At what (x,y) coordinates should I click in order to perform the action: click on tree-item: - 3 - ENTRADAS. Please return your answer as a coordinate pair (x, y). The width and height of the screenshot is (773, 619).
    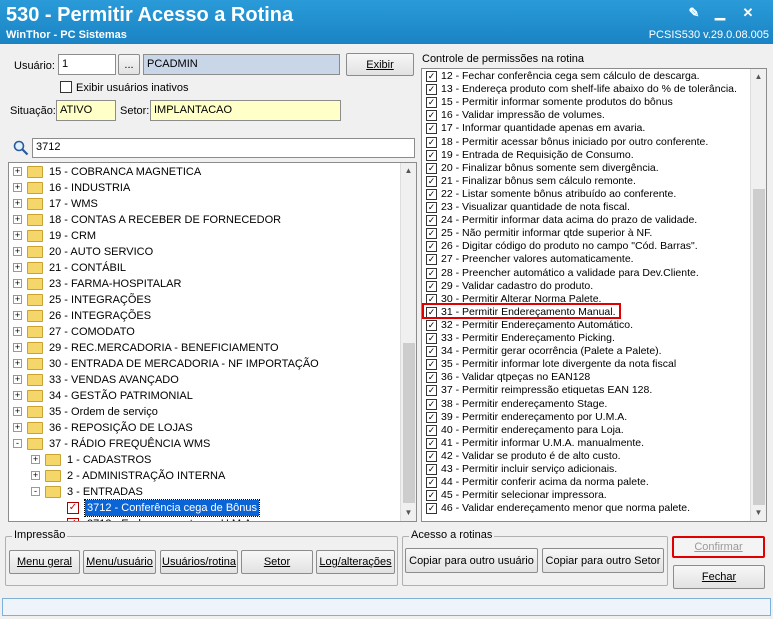
    Looking at the image, I should click on (204, 492).